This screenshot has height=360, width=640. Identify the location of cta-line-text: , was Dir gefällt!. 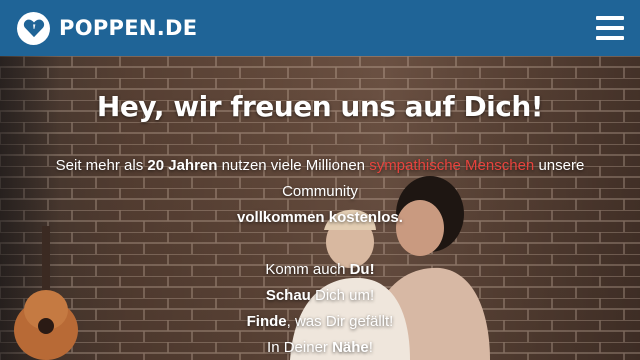
(340, 321).